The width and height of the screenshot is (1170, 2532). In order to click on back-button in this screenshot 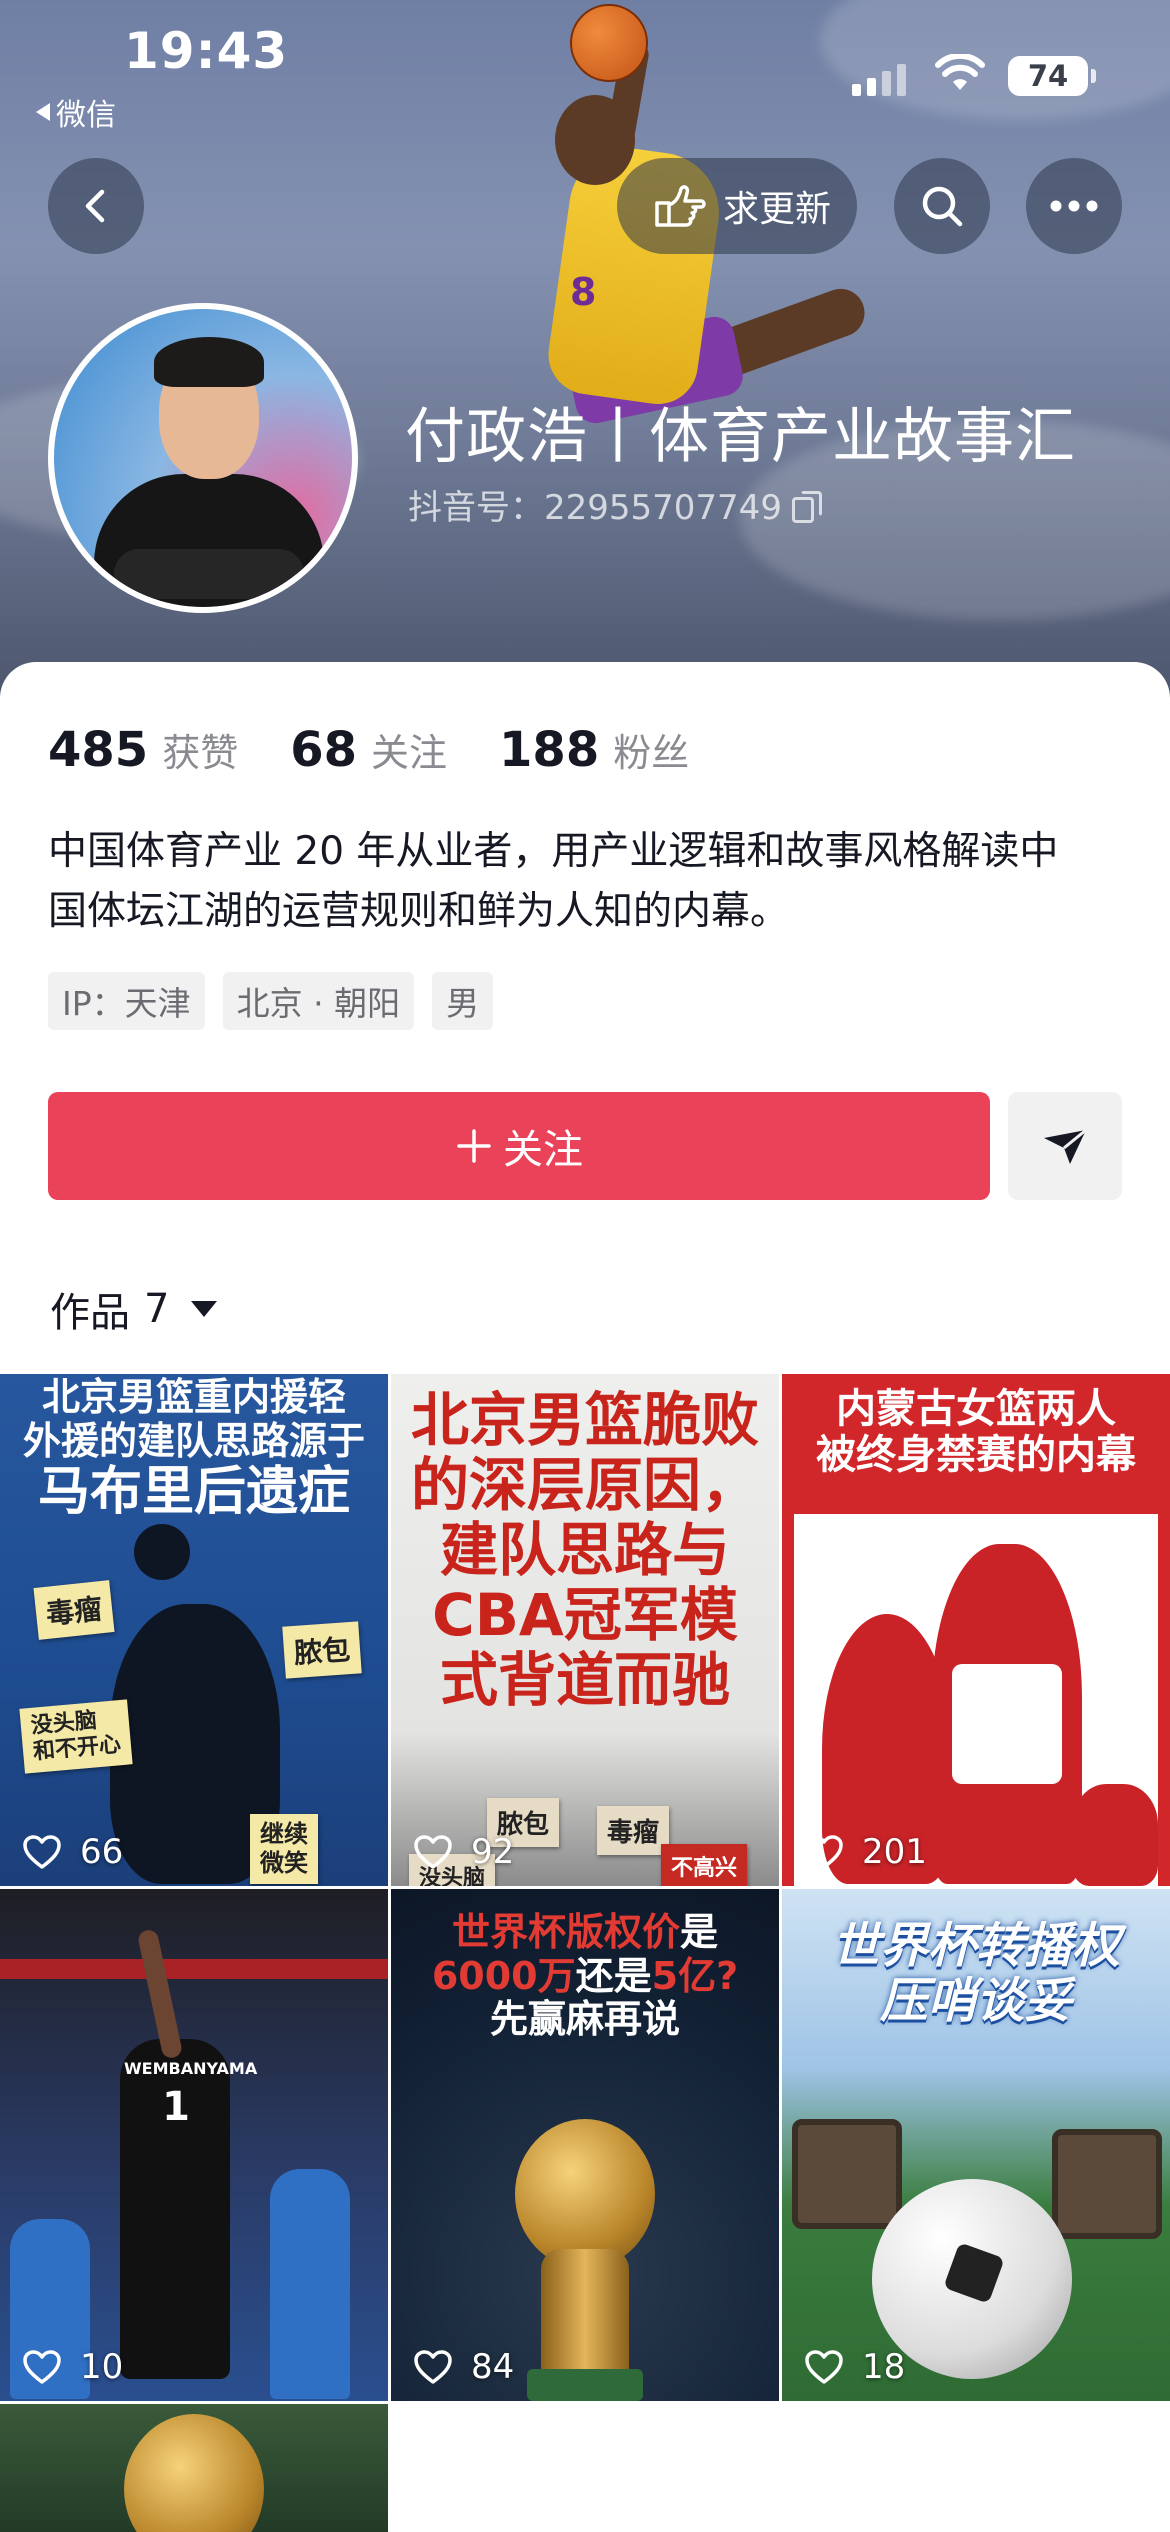, I will do `click(96, 206)`.